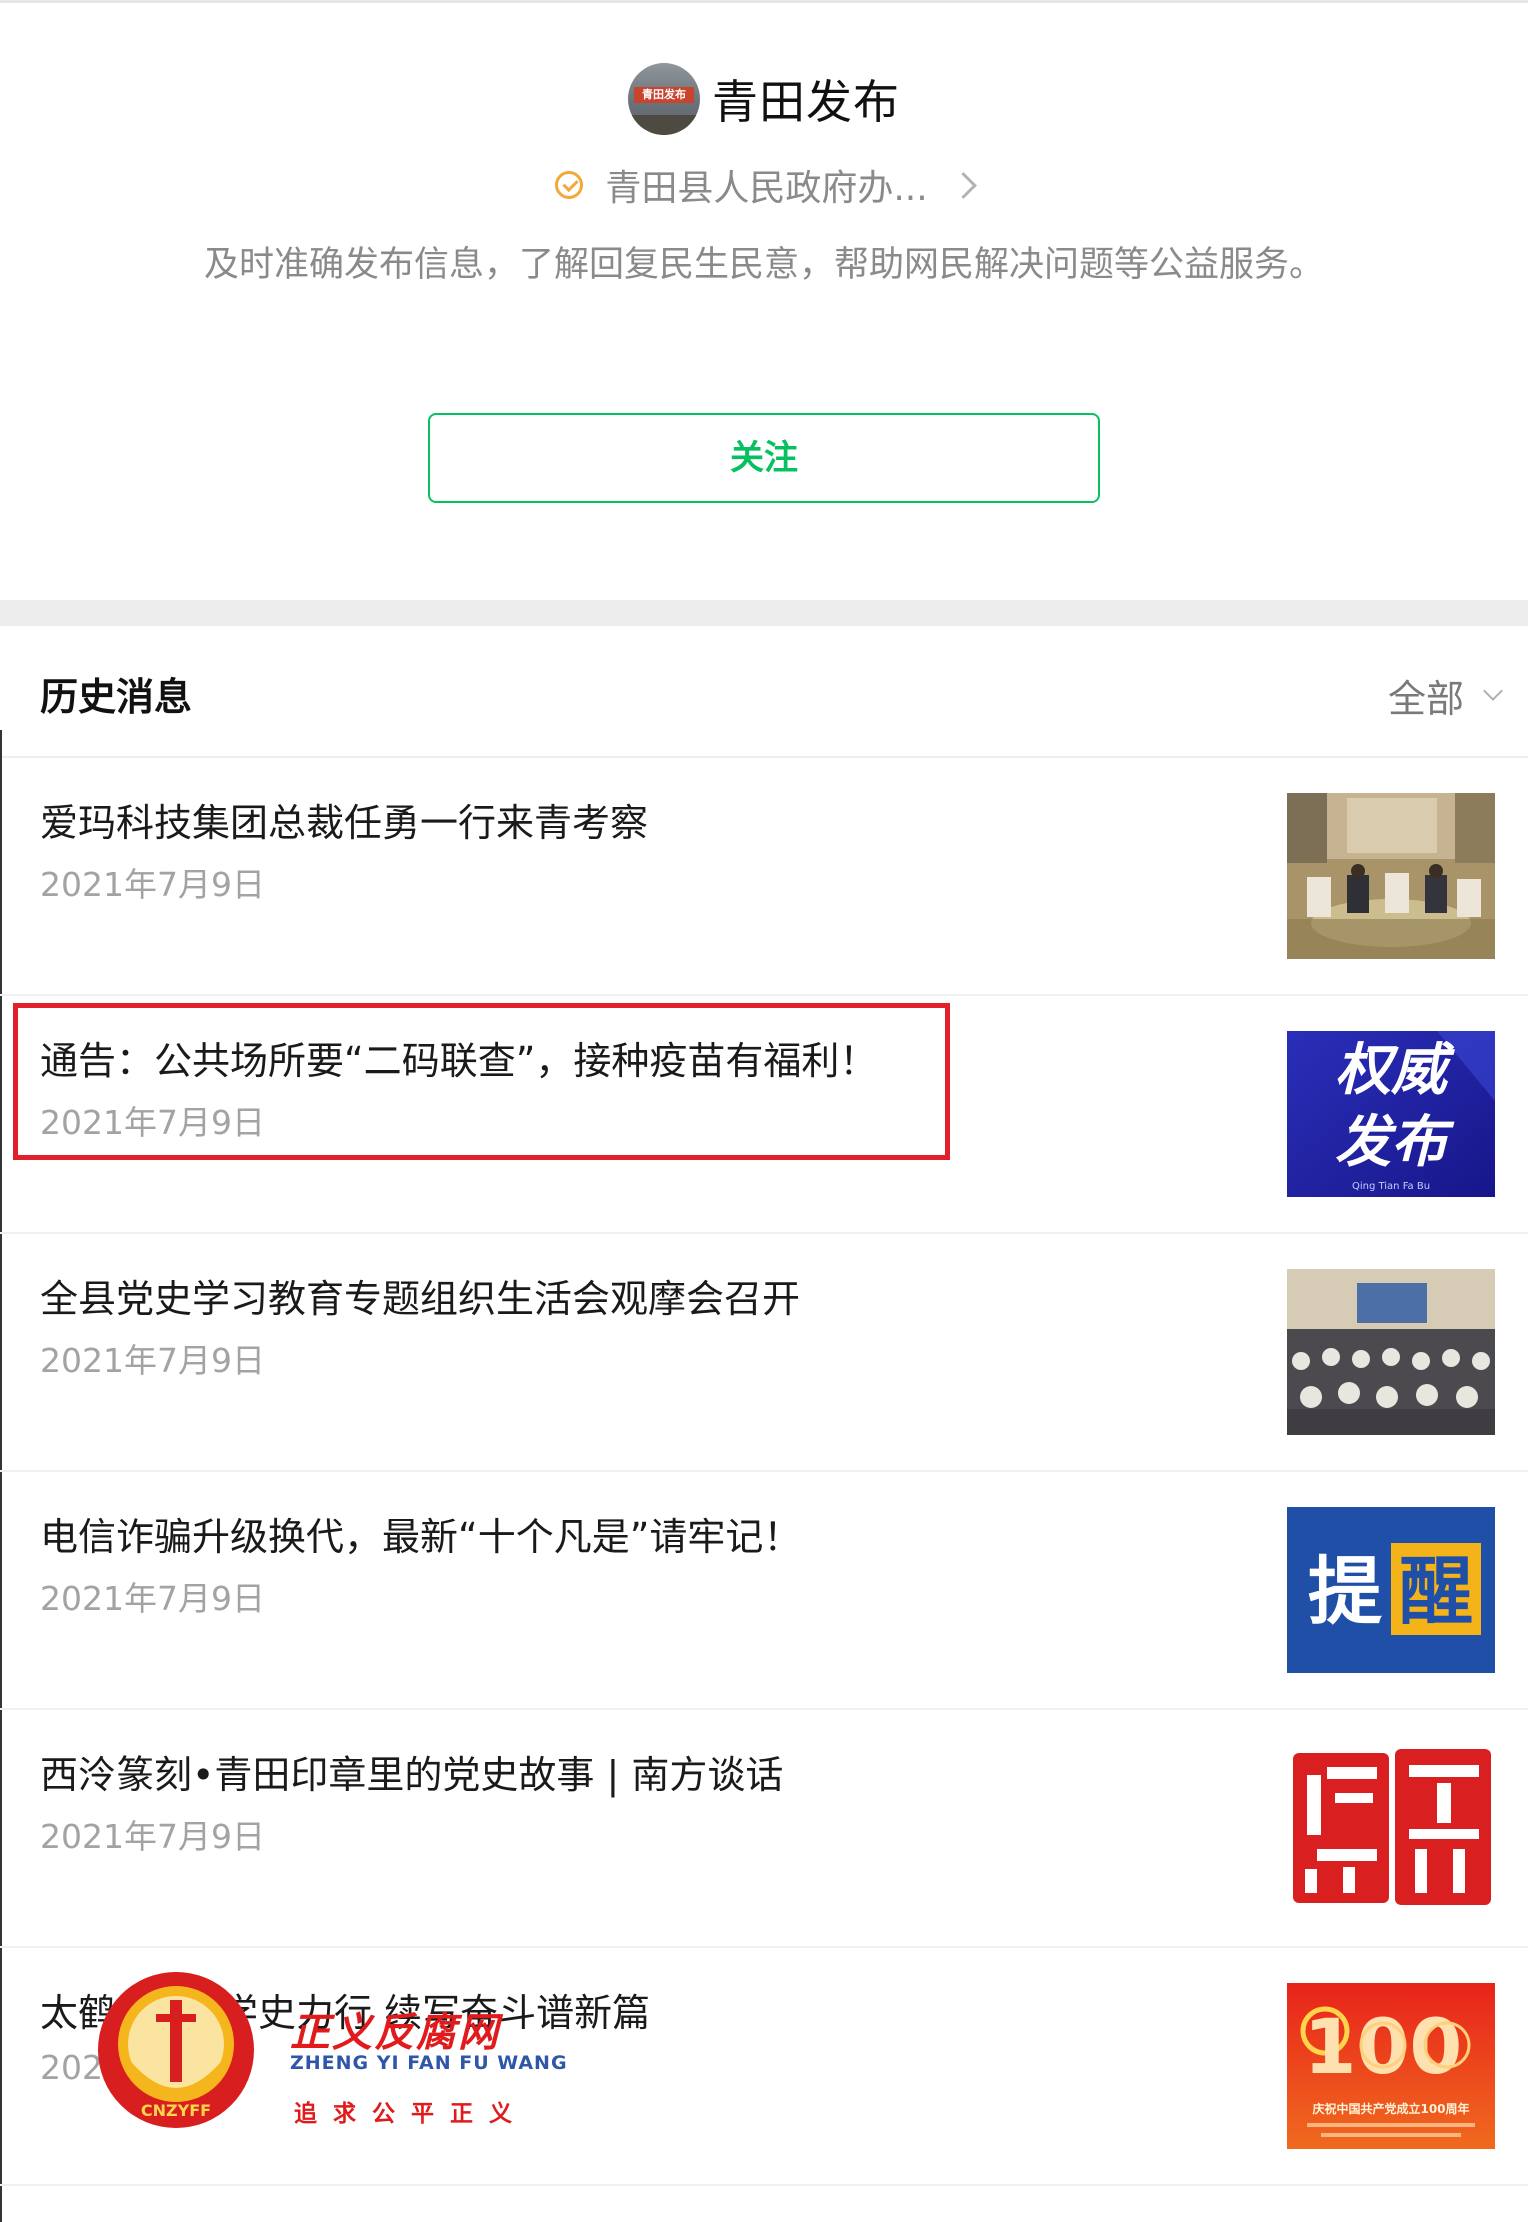  What do you see at coordinates (764, 877) in the screenshot?
I see `article-item: 爱玛科技集团总裁任勇一行来青考察 2021年7月9日` at bounding box center [764, 877].